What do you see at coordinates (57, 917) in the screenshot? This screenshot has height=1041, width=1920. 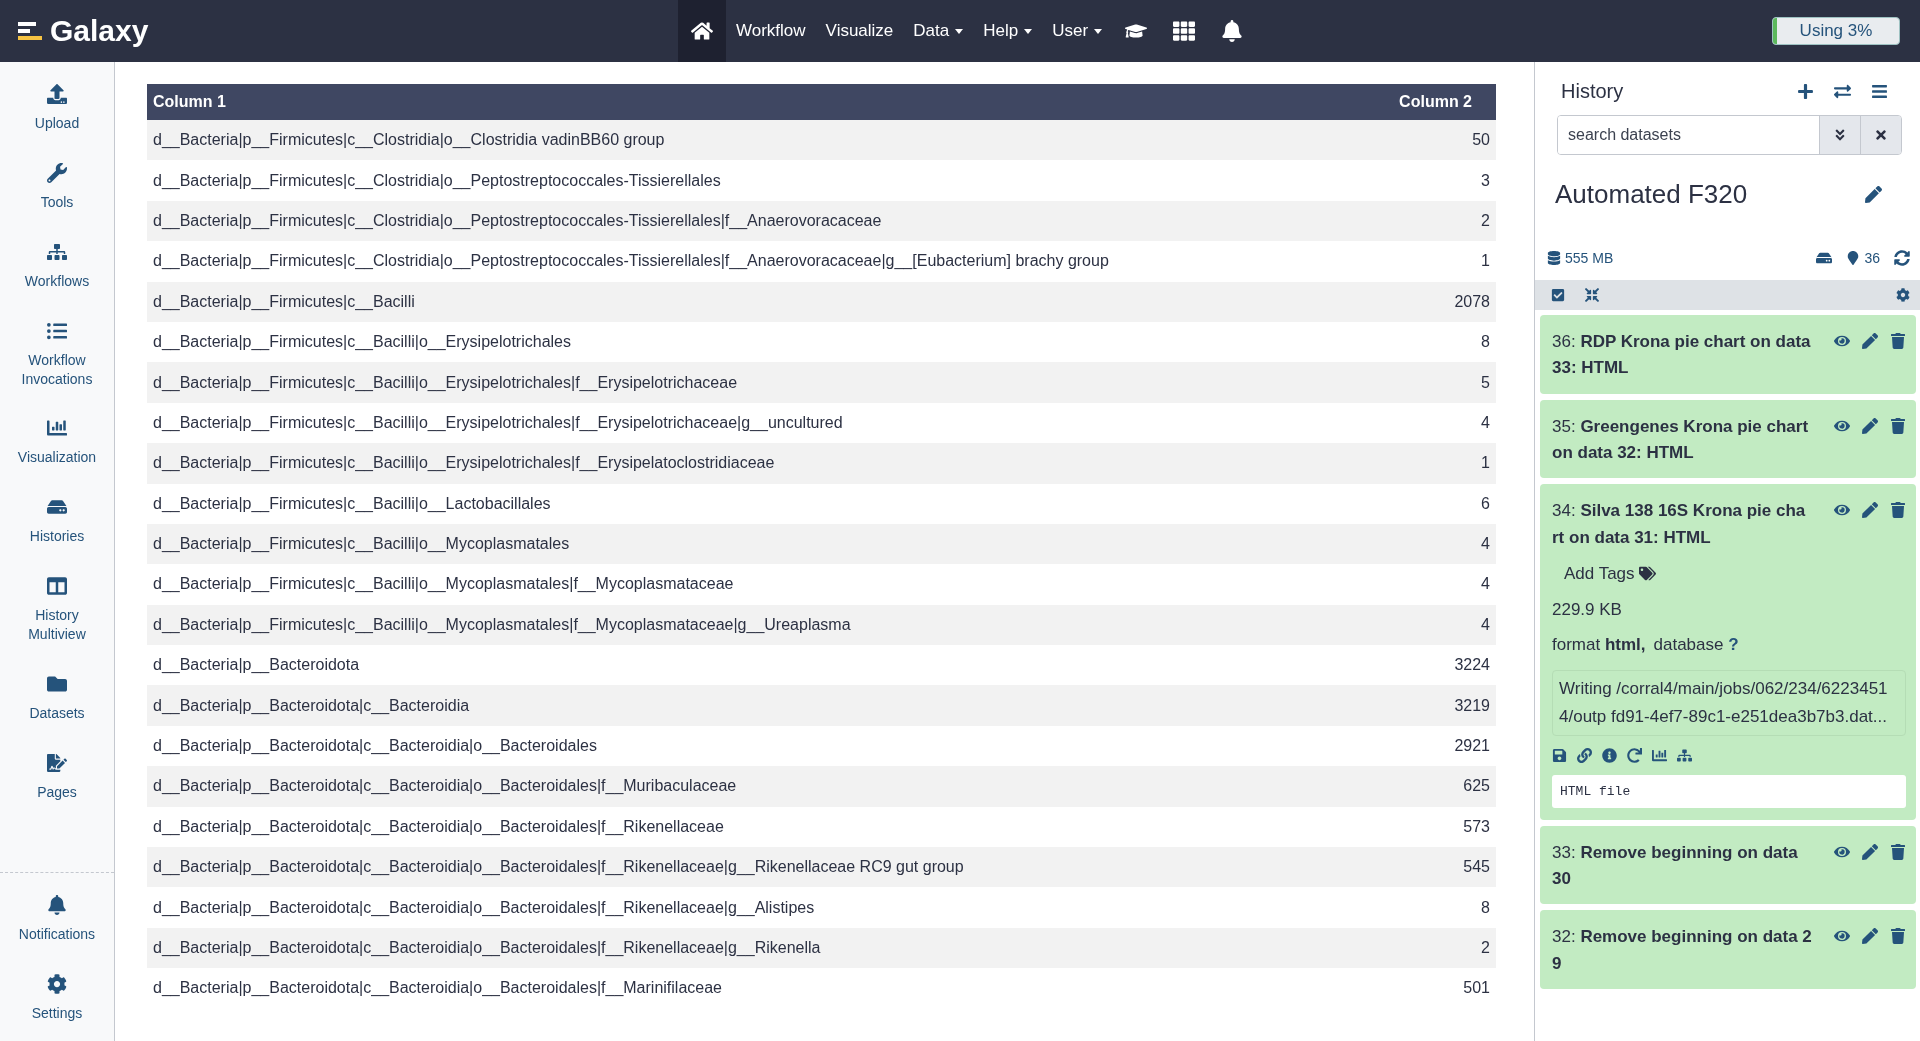 I see `sidebar-item: Notifications` at bounding box center [57, 917].